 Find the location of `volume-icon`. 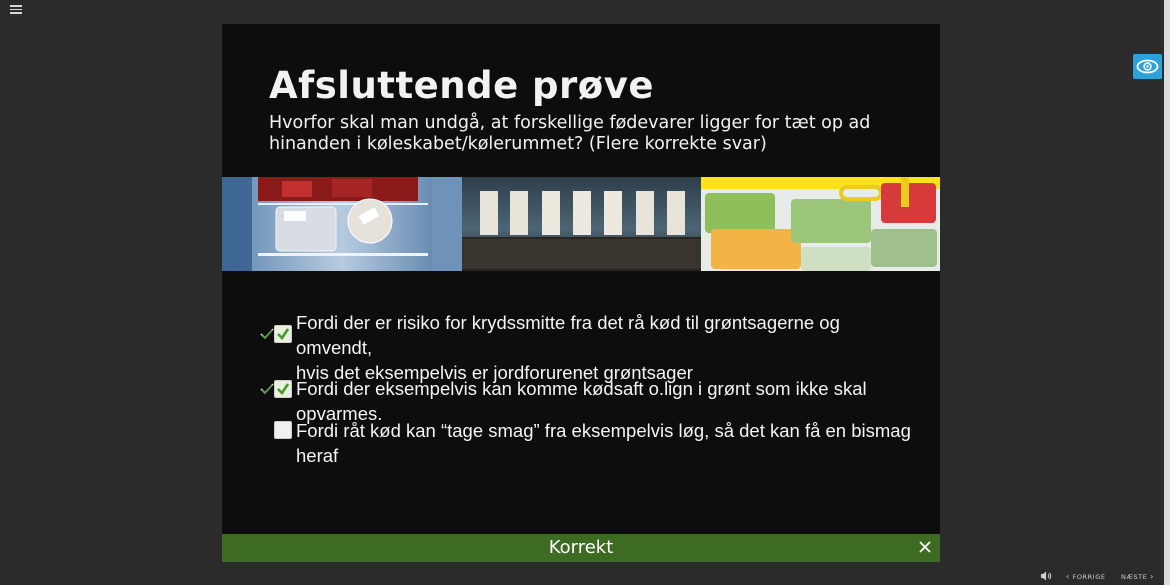

volume-icon is located at coordinates (1046, 576).